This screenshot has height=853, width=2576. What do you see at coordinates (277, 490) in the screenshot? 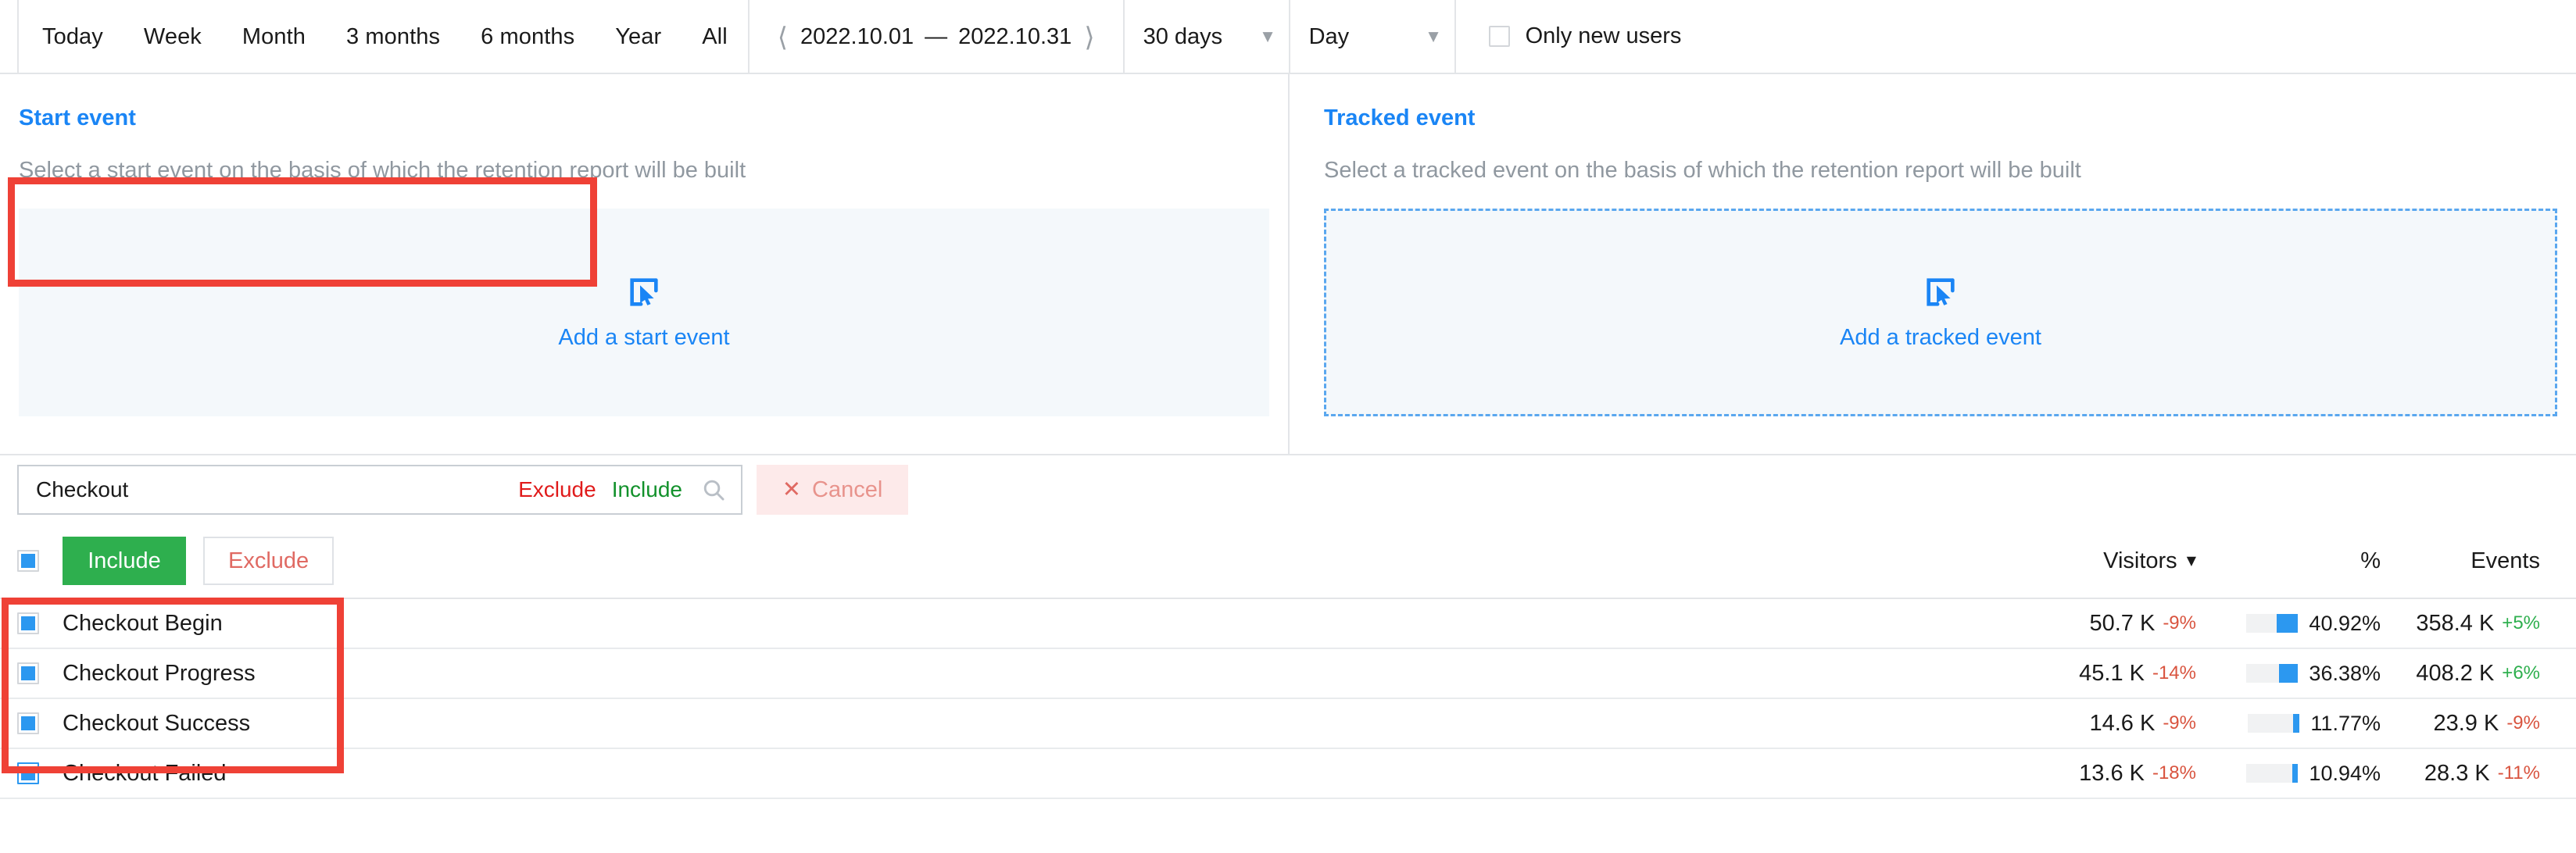
I see `search-input-value: Checkout` at bounding box center [277, 490].